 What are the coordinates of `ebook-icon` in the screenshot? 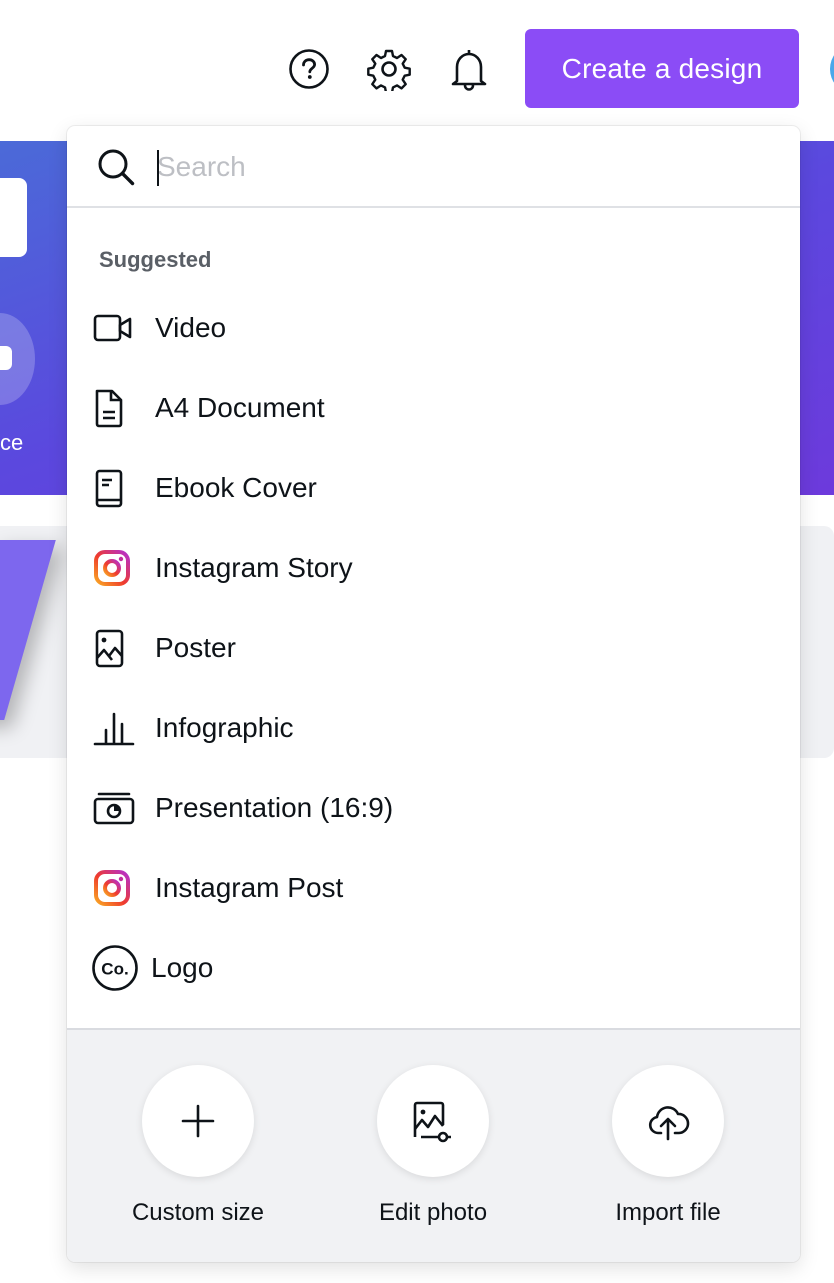 It's located at (109, 488).